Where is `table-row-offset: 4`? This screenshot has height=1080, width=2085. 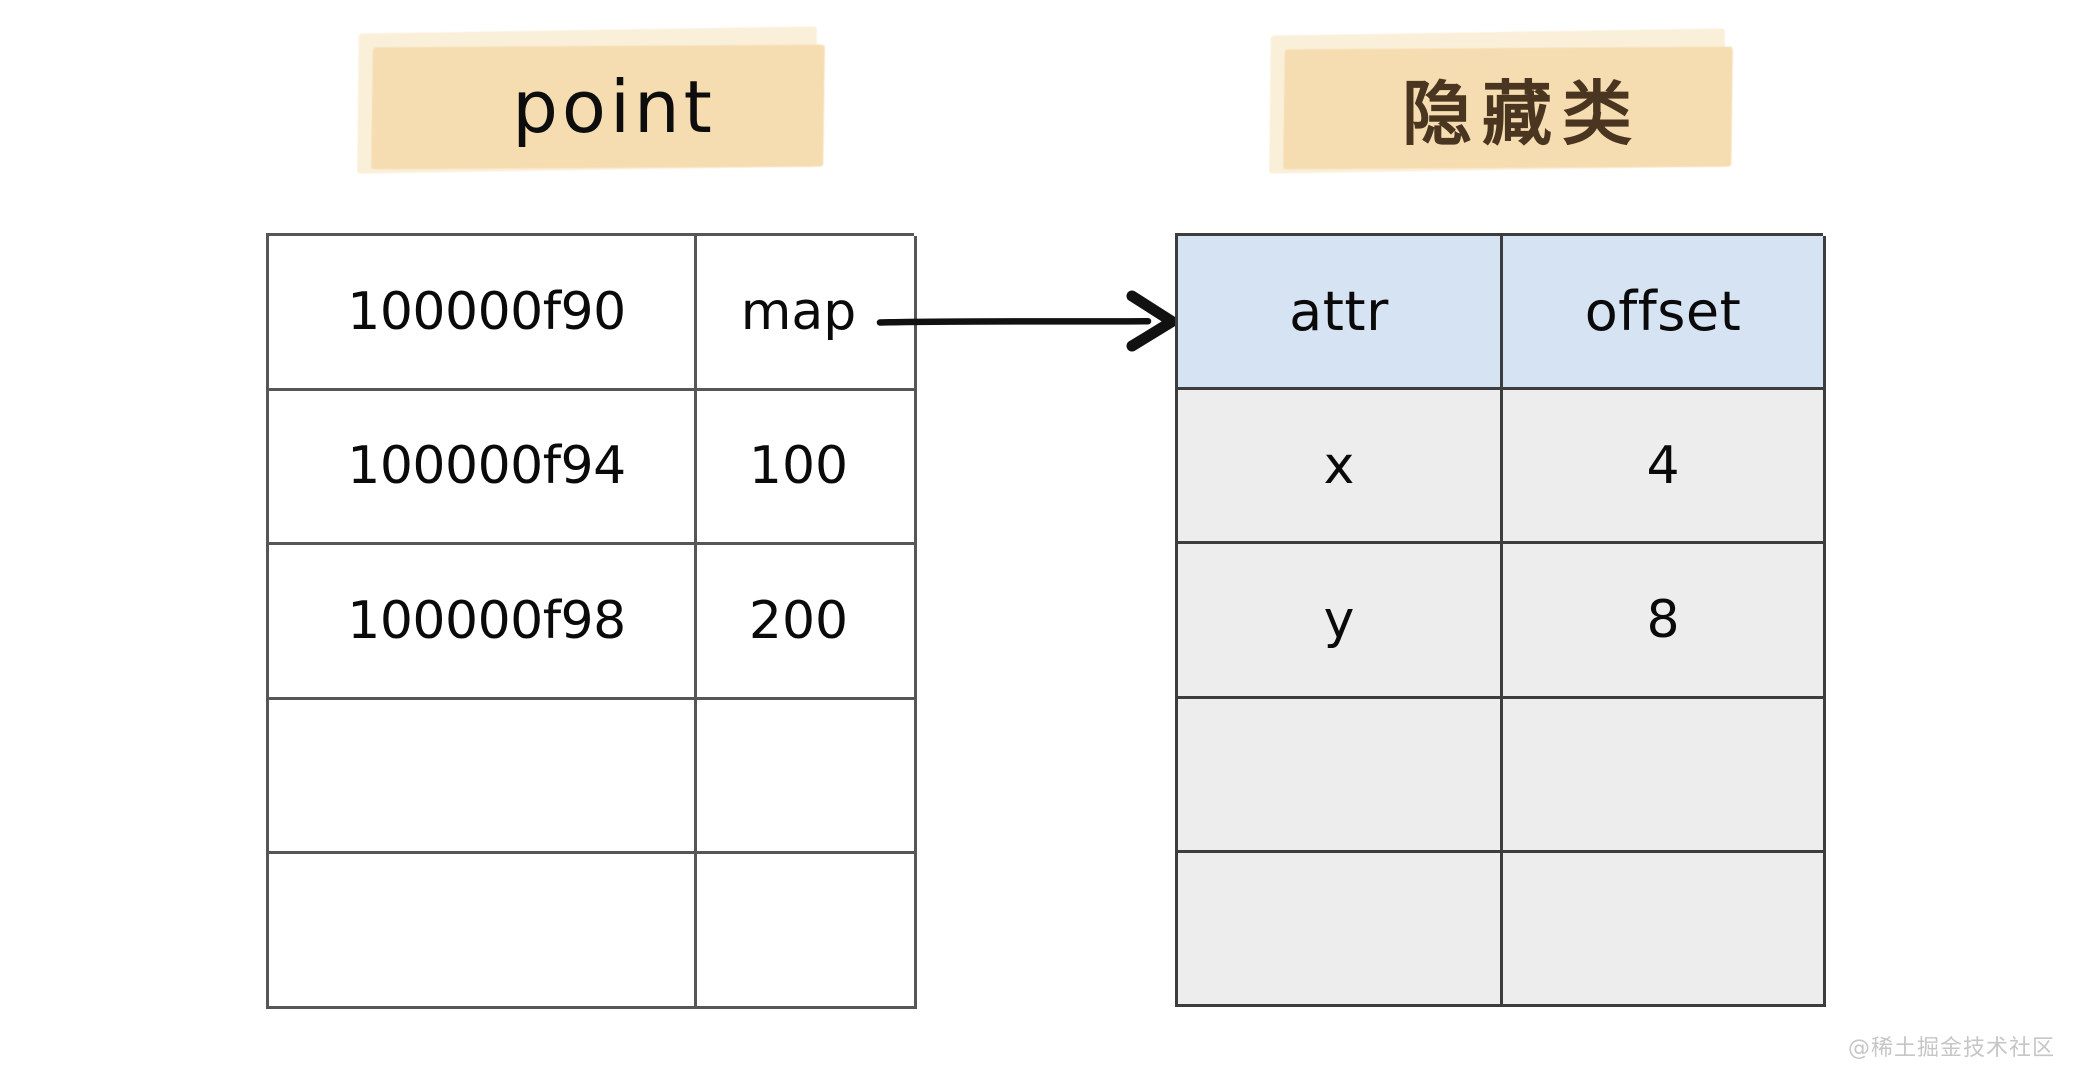 table-row-offset: 4 is located at coordinates (1664, 467).